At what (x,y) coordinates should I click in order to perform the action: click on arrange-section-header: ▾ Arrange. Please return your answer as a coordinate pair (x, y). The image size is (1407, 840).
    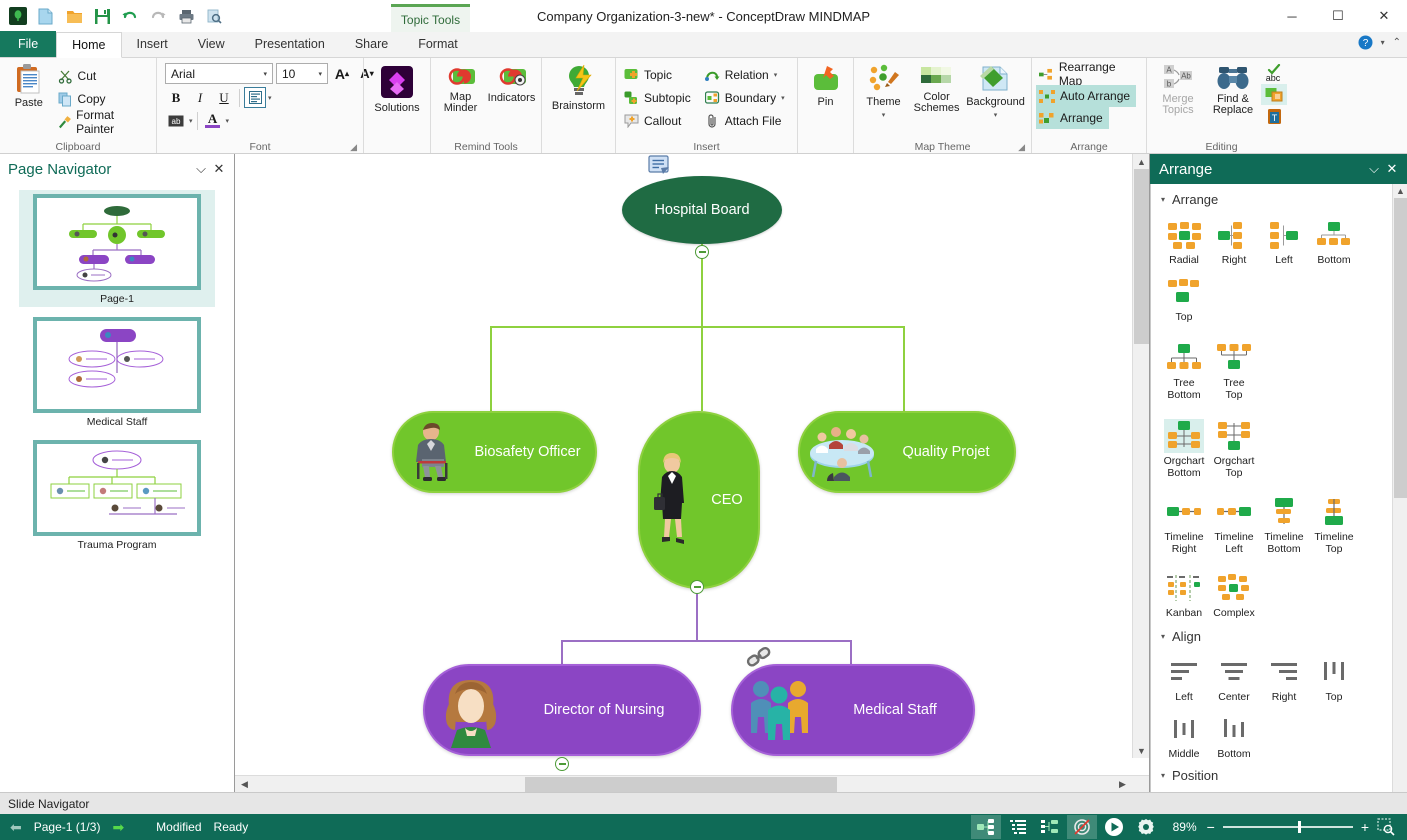
    Looking at the image, I should click on (1279, 199).